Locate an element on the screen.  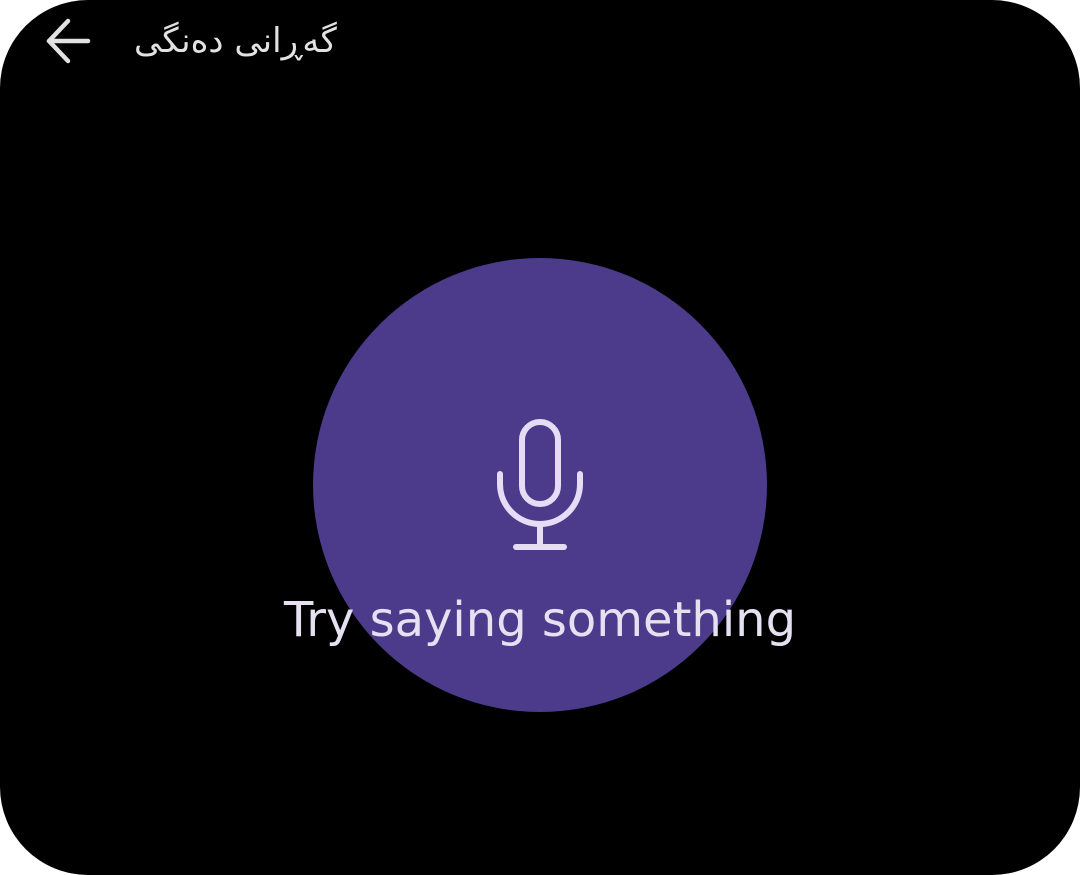
prompt-text: Try saying something is located at coordinates (540, 620).